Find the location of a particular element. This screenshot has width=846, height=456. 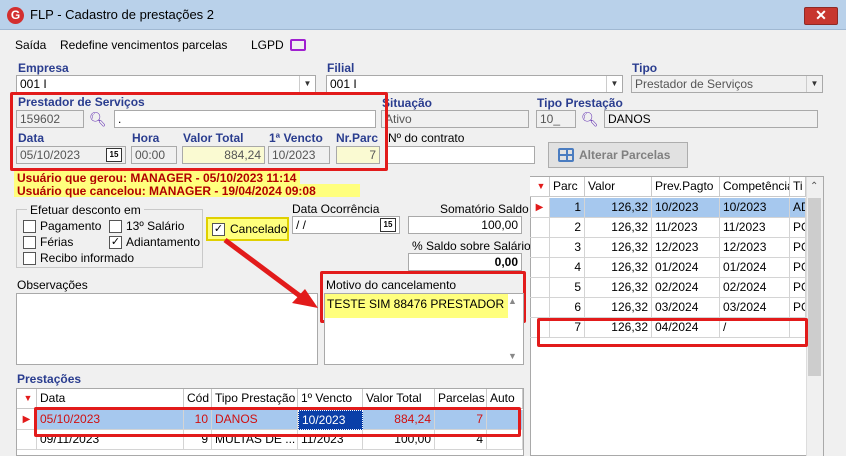

parcela-cell-prev: 01/2024 is located at coordinates (686, 268).